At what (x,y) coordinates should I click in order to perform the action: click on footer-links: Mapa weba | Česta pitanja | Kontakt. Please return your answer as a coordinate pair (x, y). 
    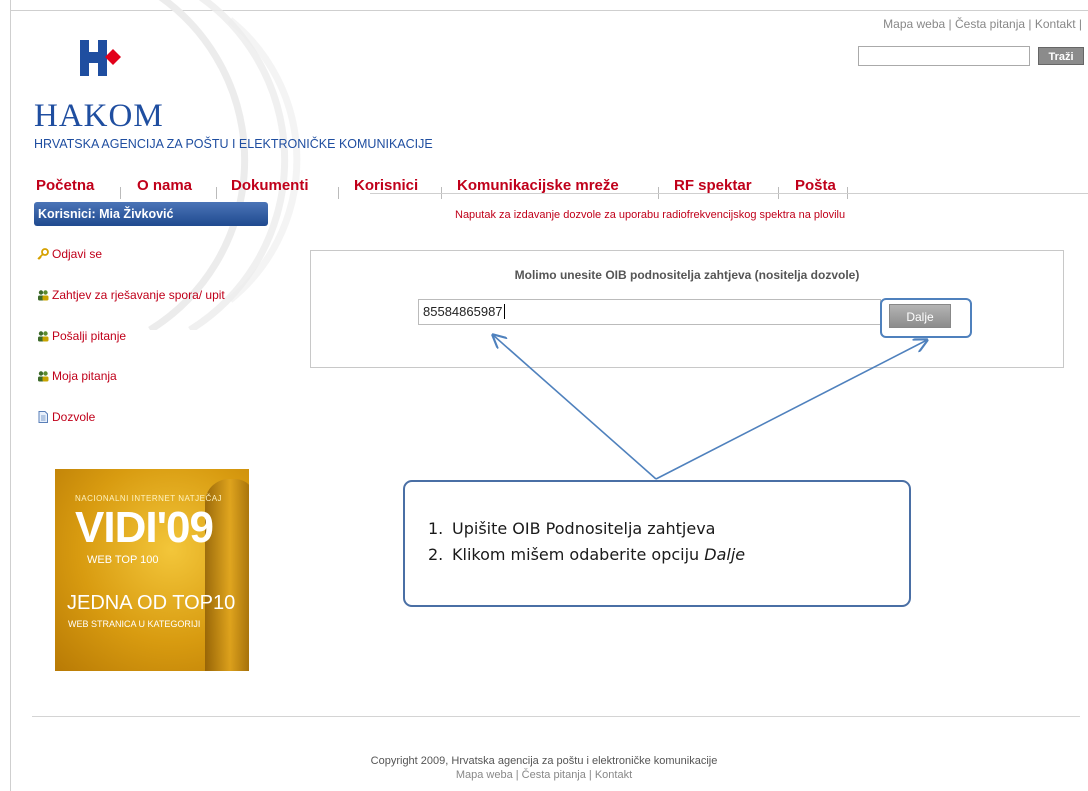
    Looking at the image, I should click on (544, 775).